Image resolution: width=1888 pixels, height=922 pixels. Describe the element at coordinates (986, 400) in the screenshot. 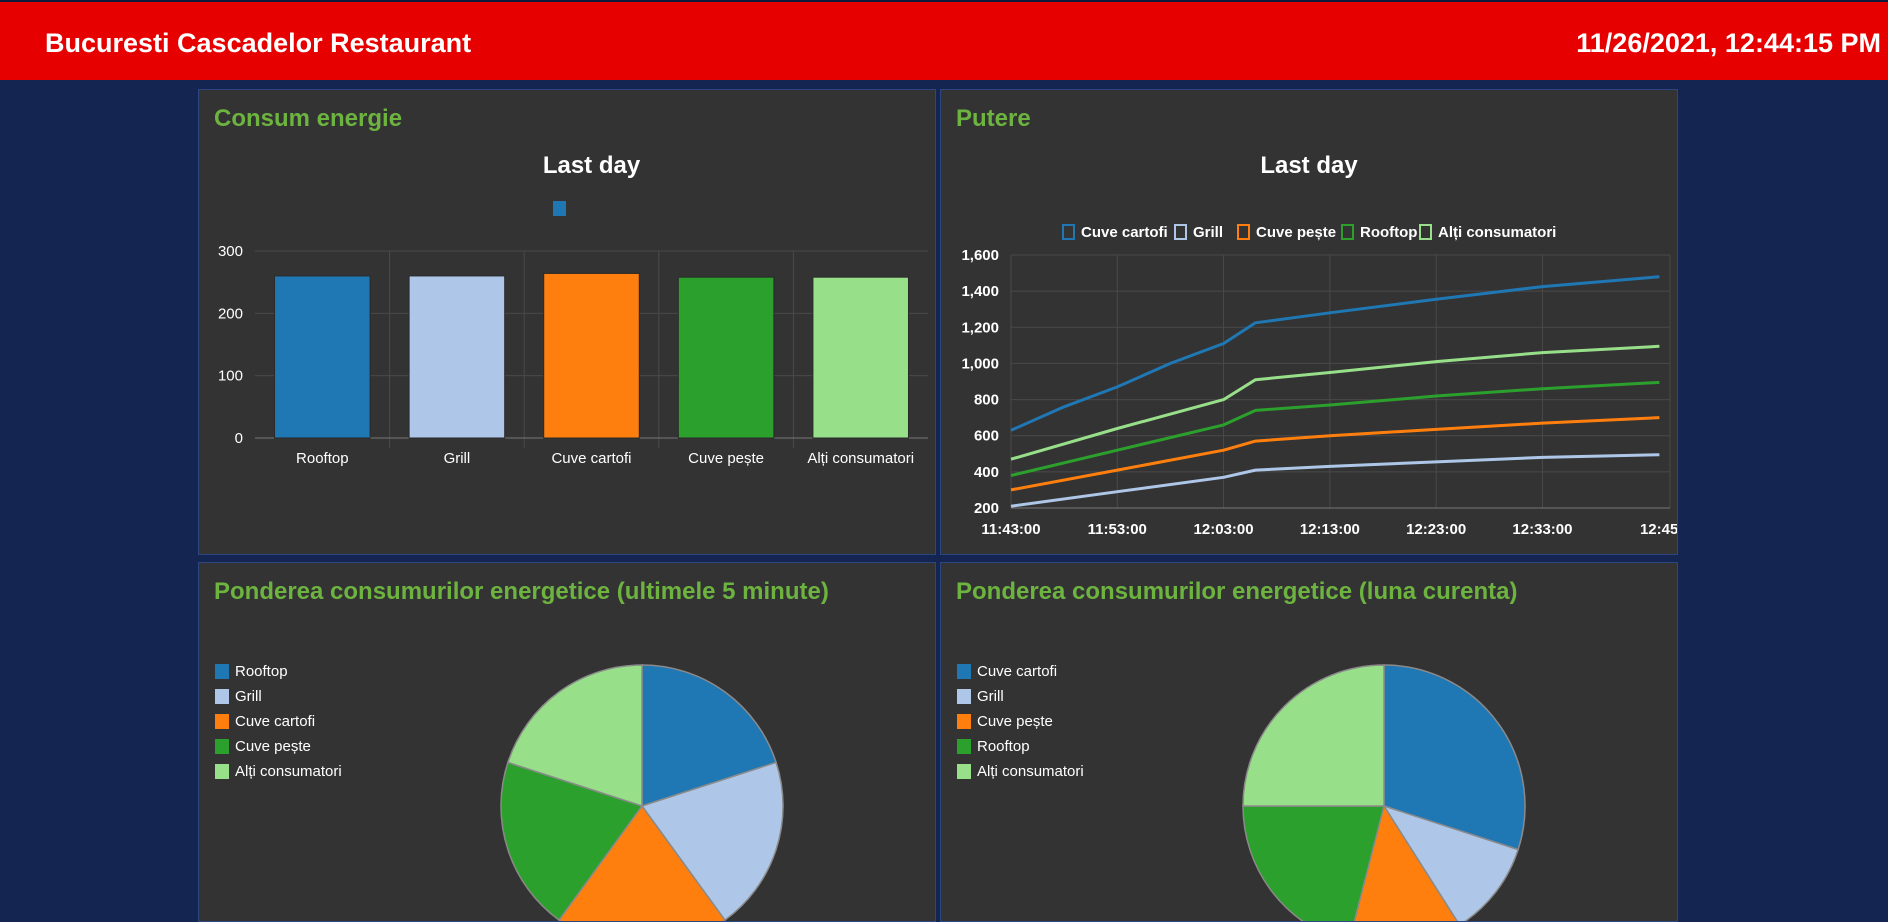

I see `y-tick-label: 800` at that location.